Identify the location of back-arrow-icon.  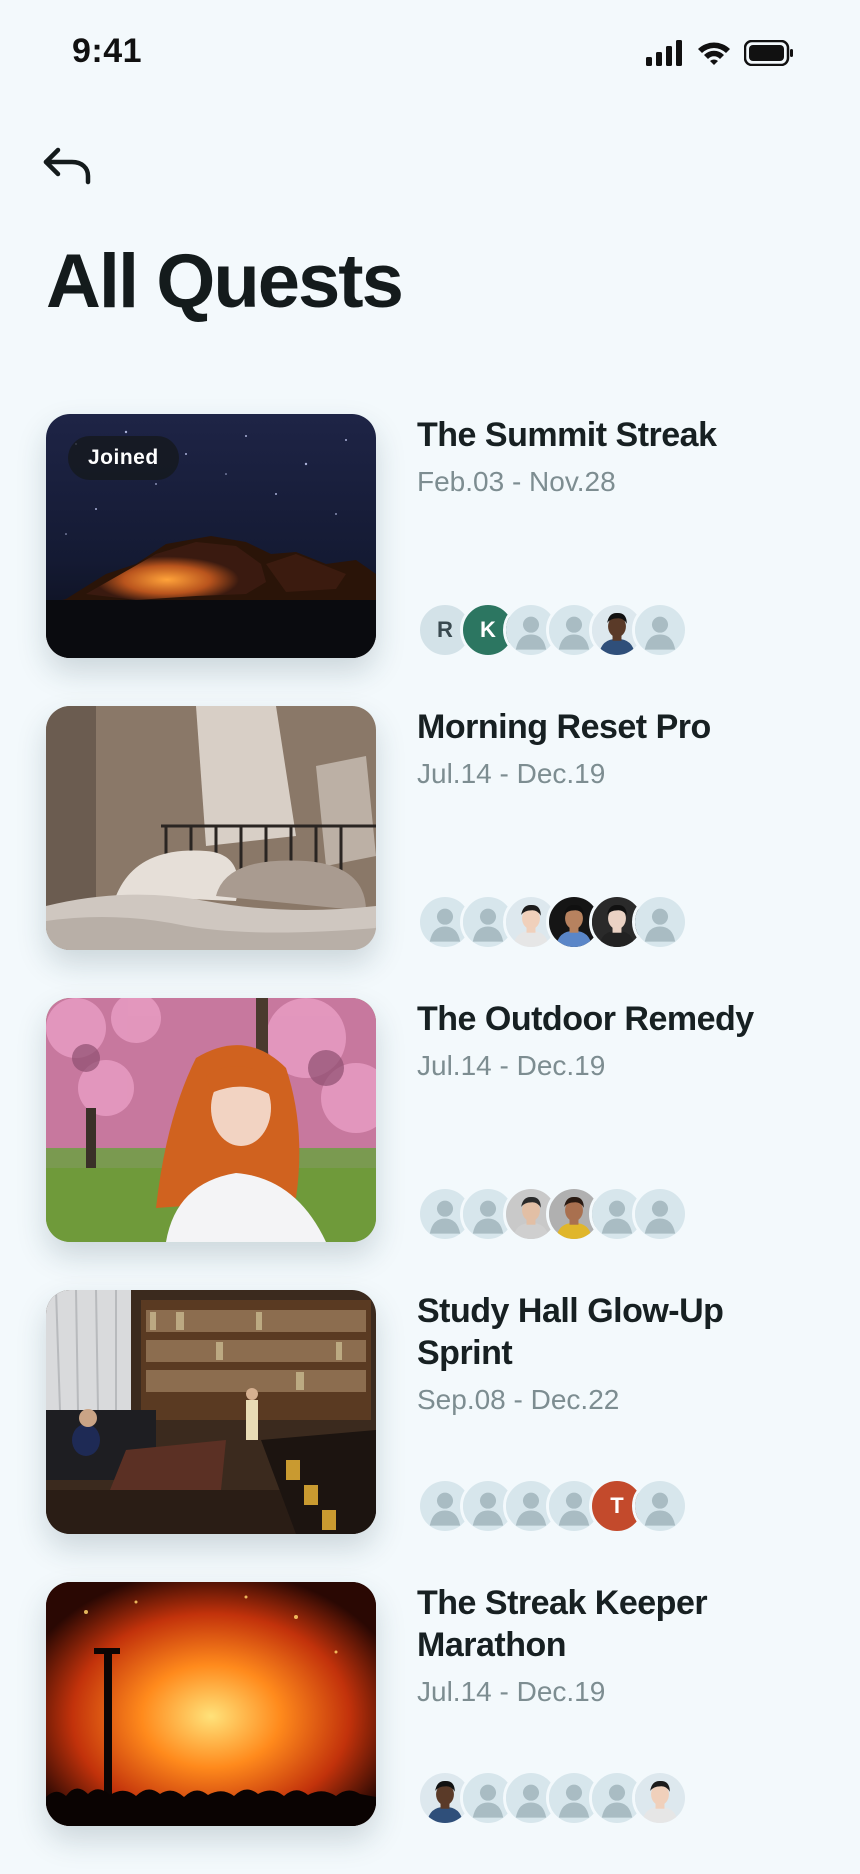
(67, 166).